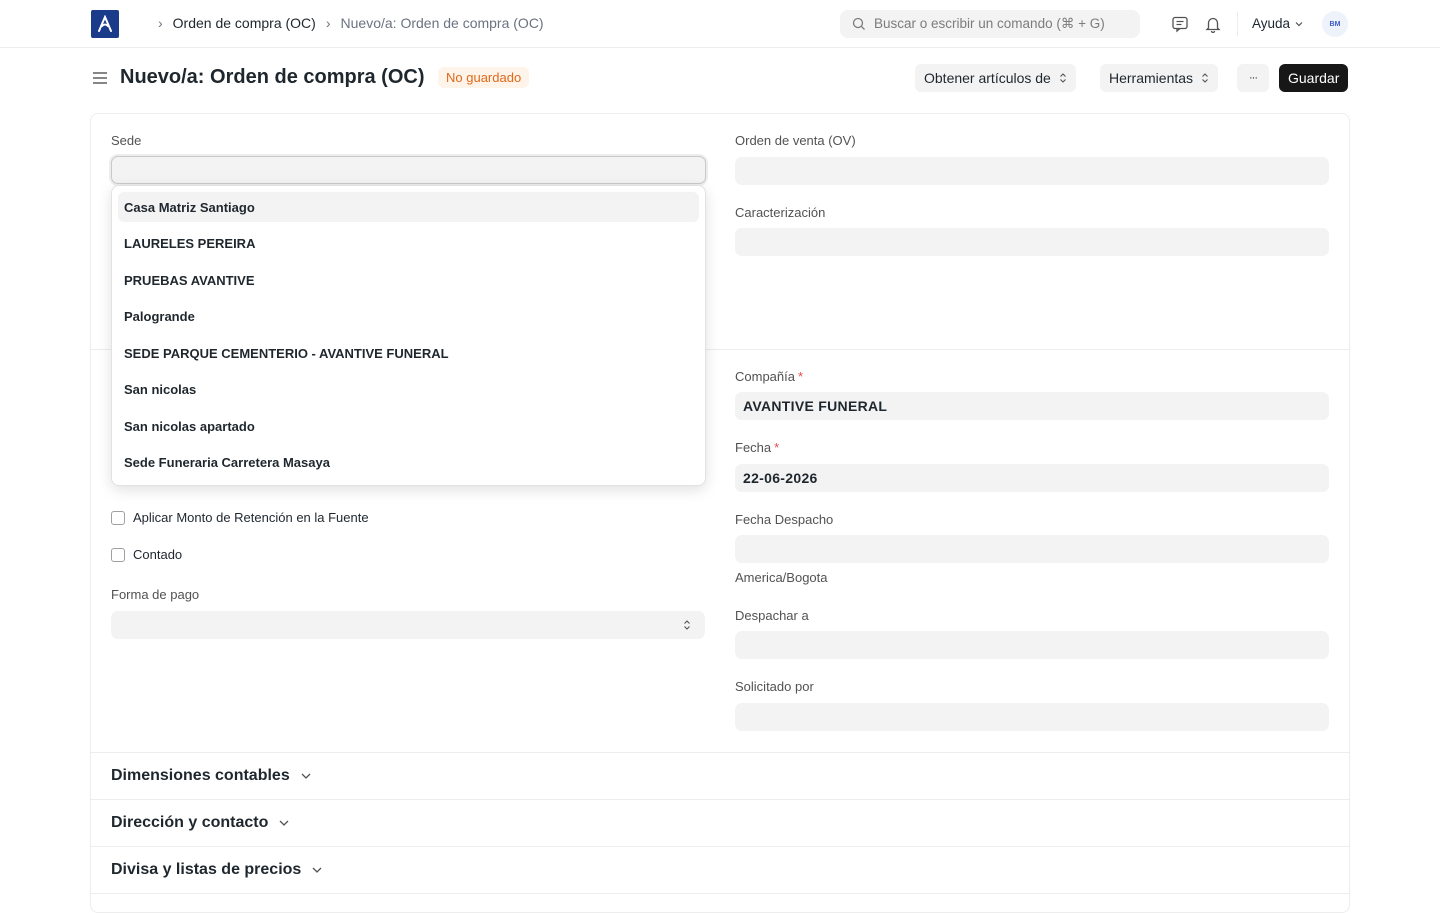  Describe the element at coordinates (408, 207) in the screenshot. I see `dropdown-option: Casa Matriz Santiago` at that location.